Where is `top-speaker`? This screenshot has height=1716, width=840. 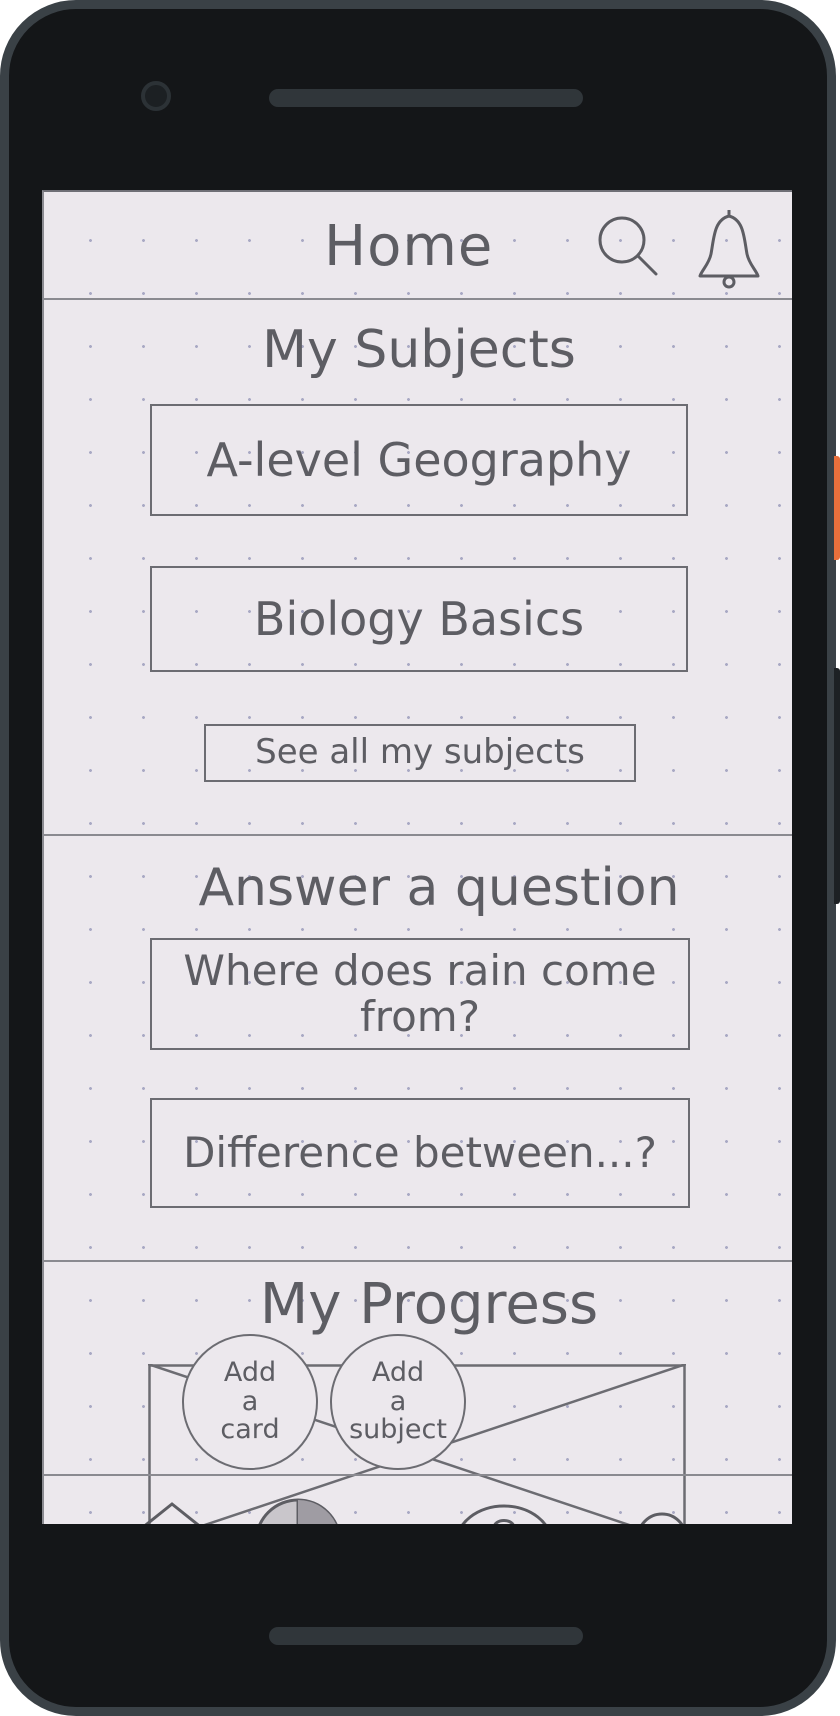 top-speaker is located at coordinates (426, 98).